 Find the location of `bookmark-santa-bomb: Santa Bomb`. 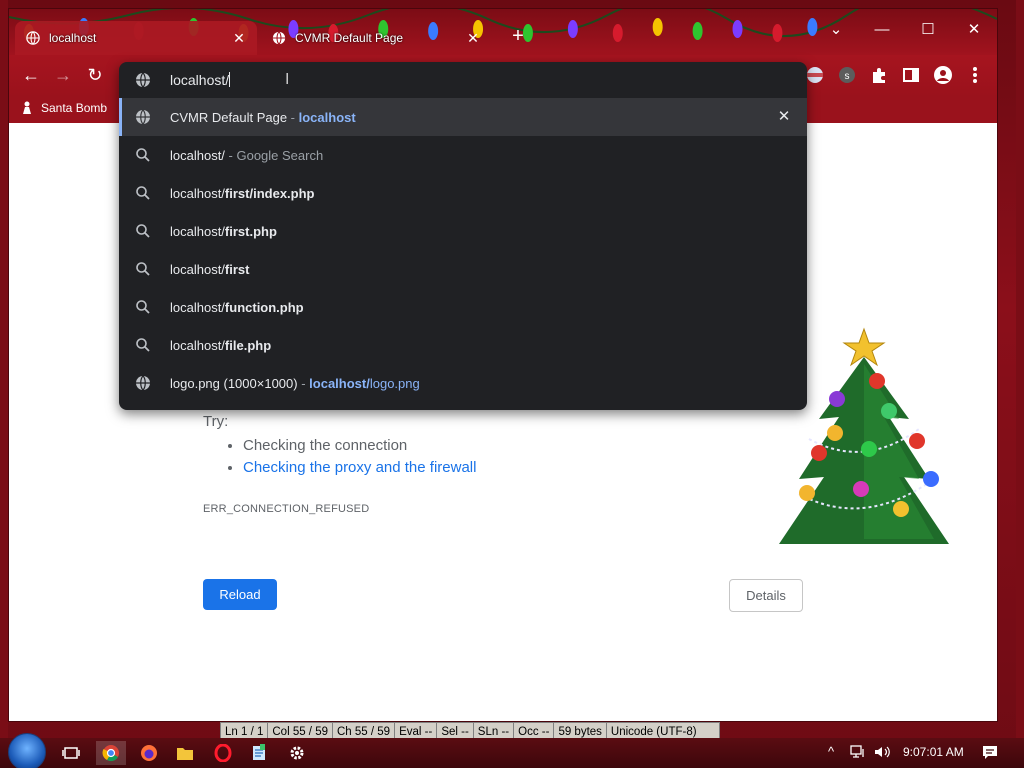

bookmark-santa-bomb: Santa Bomb is located at coordinates (64, 108).